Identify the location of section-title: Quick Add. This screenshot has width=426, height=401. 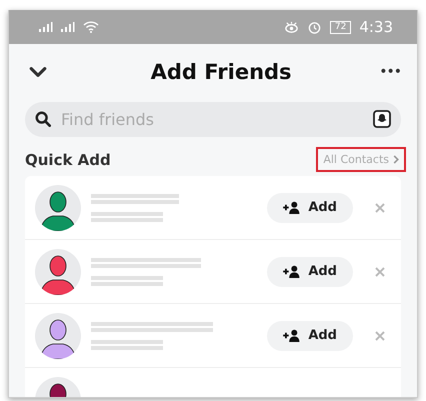
(68, 159).